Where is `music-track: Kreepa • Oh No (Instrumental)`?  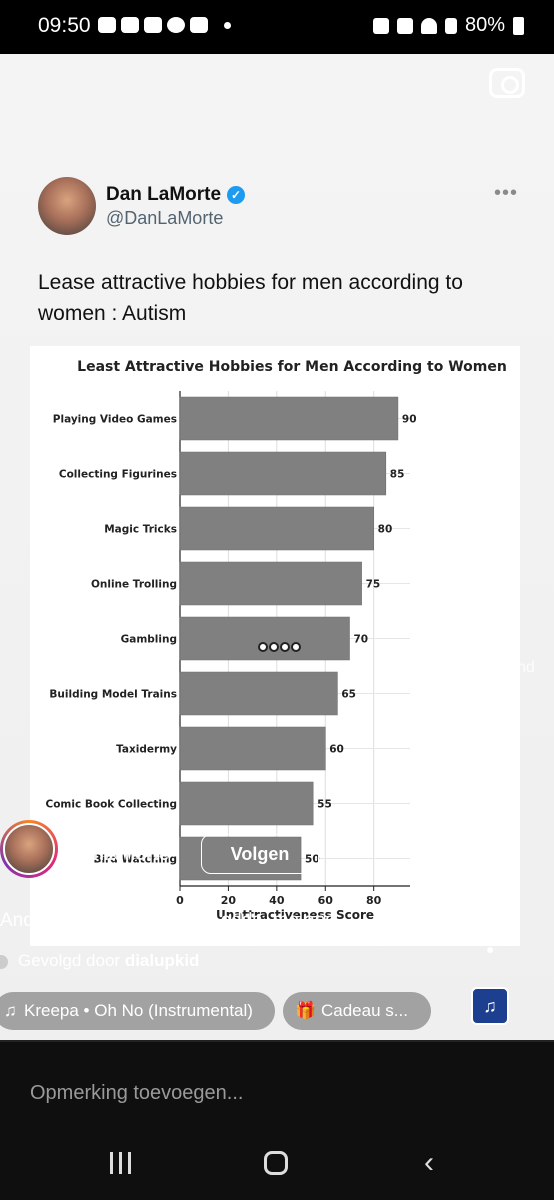
music-track: Kreepa • Oh No (Instrumental) is located at coordinates (138, 1010).